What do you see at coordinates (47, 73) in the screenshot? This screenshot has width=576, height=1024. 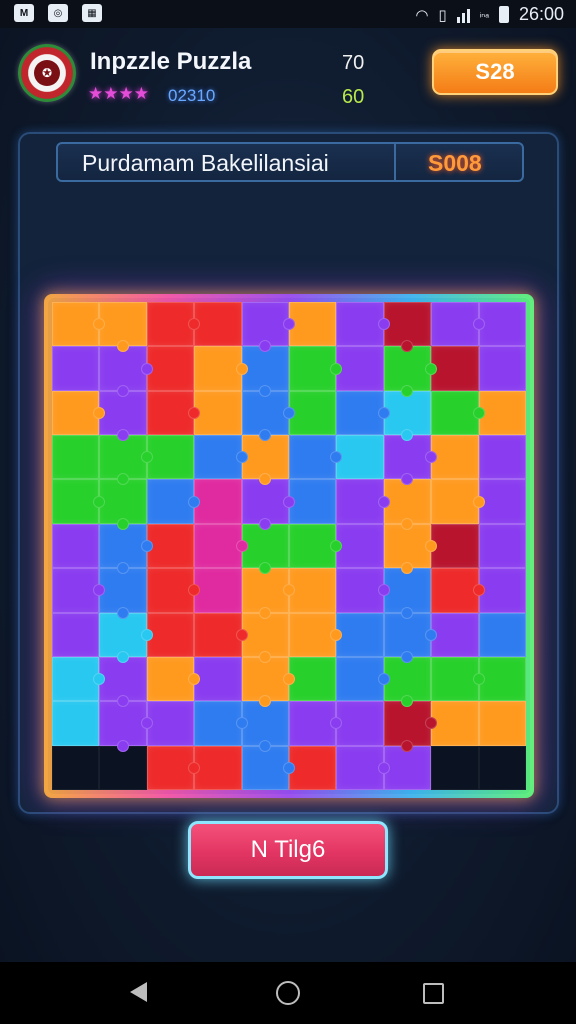 I see `avatar: ✪` at bounding box center [47, 73].